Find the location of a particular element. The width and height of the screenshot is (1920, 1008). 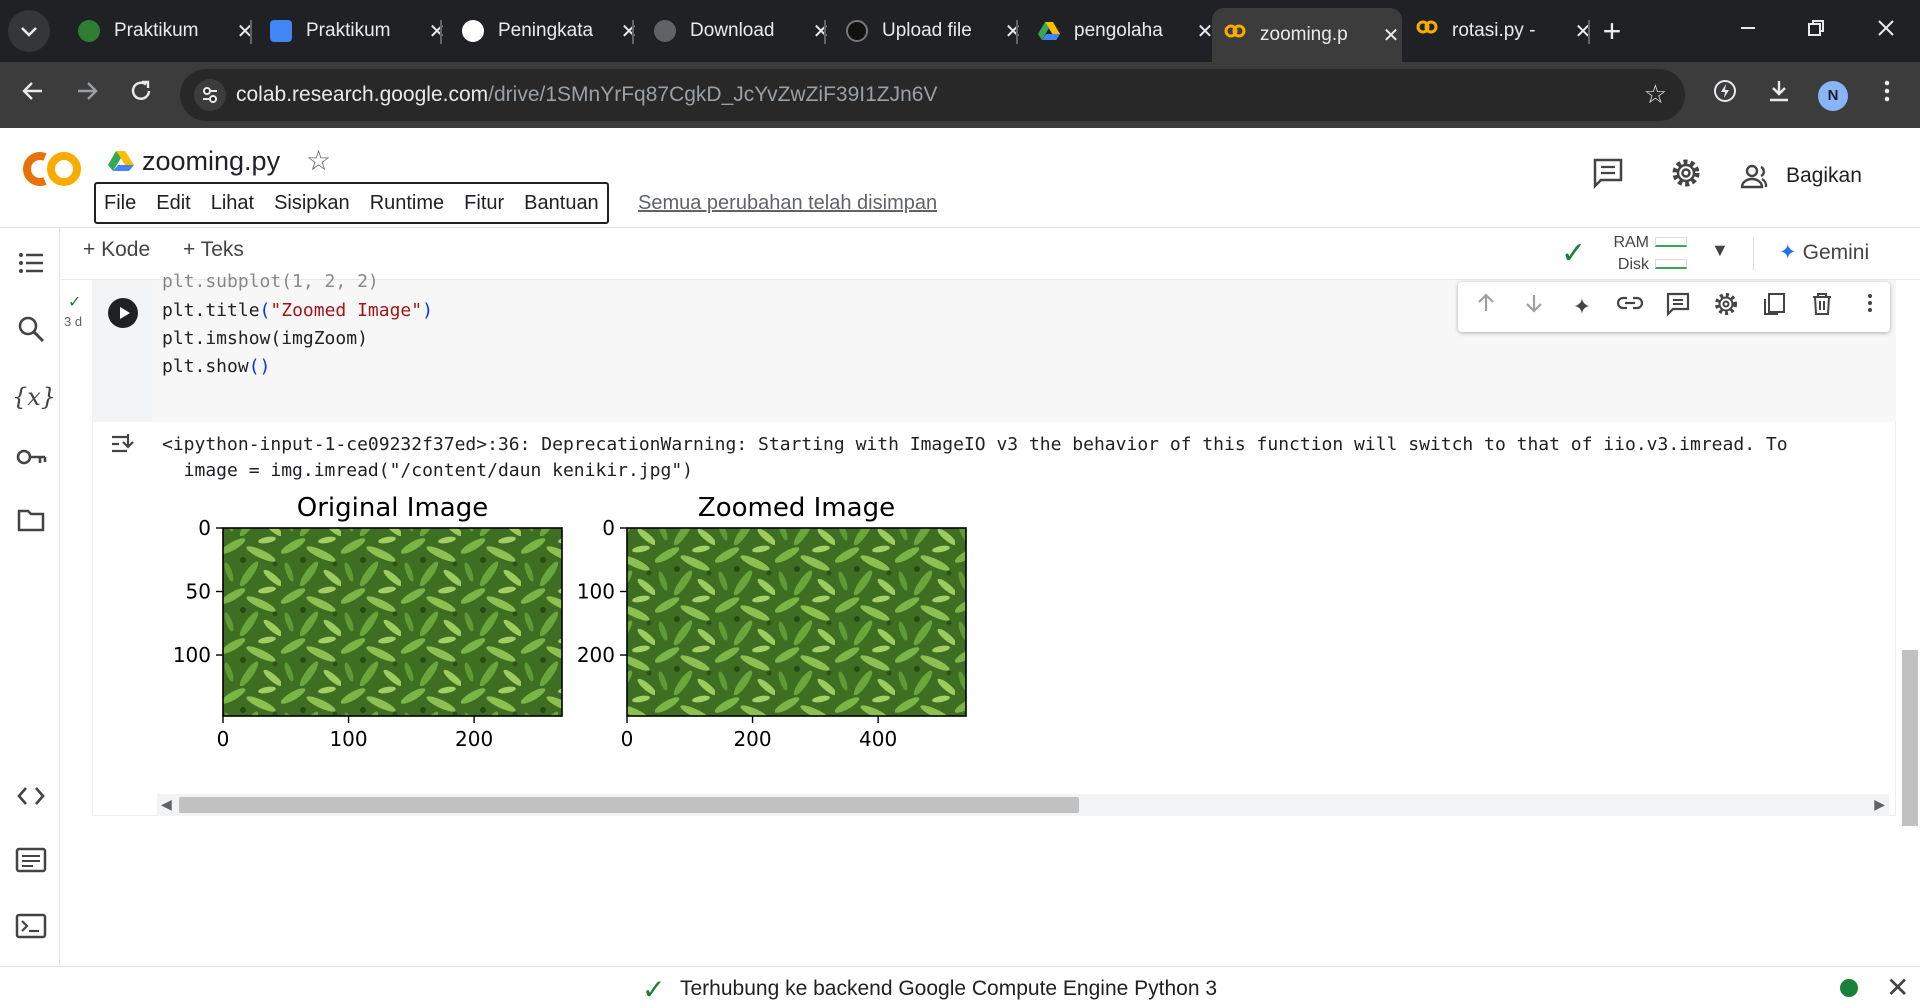

site-info-icon is located at coordinates (210, 95).